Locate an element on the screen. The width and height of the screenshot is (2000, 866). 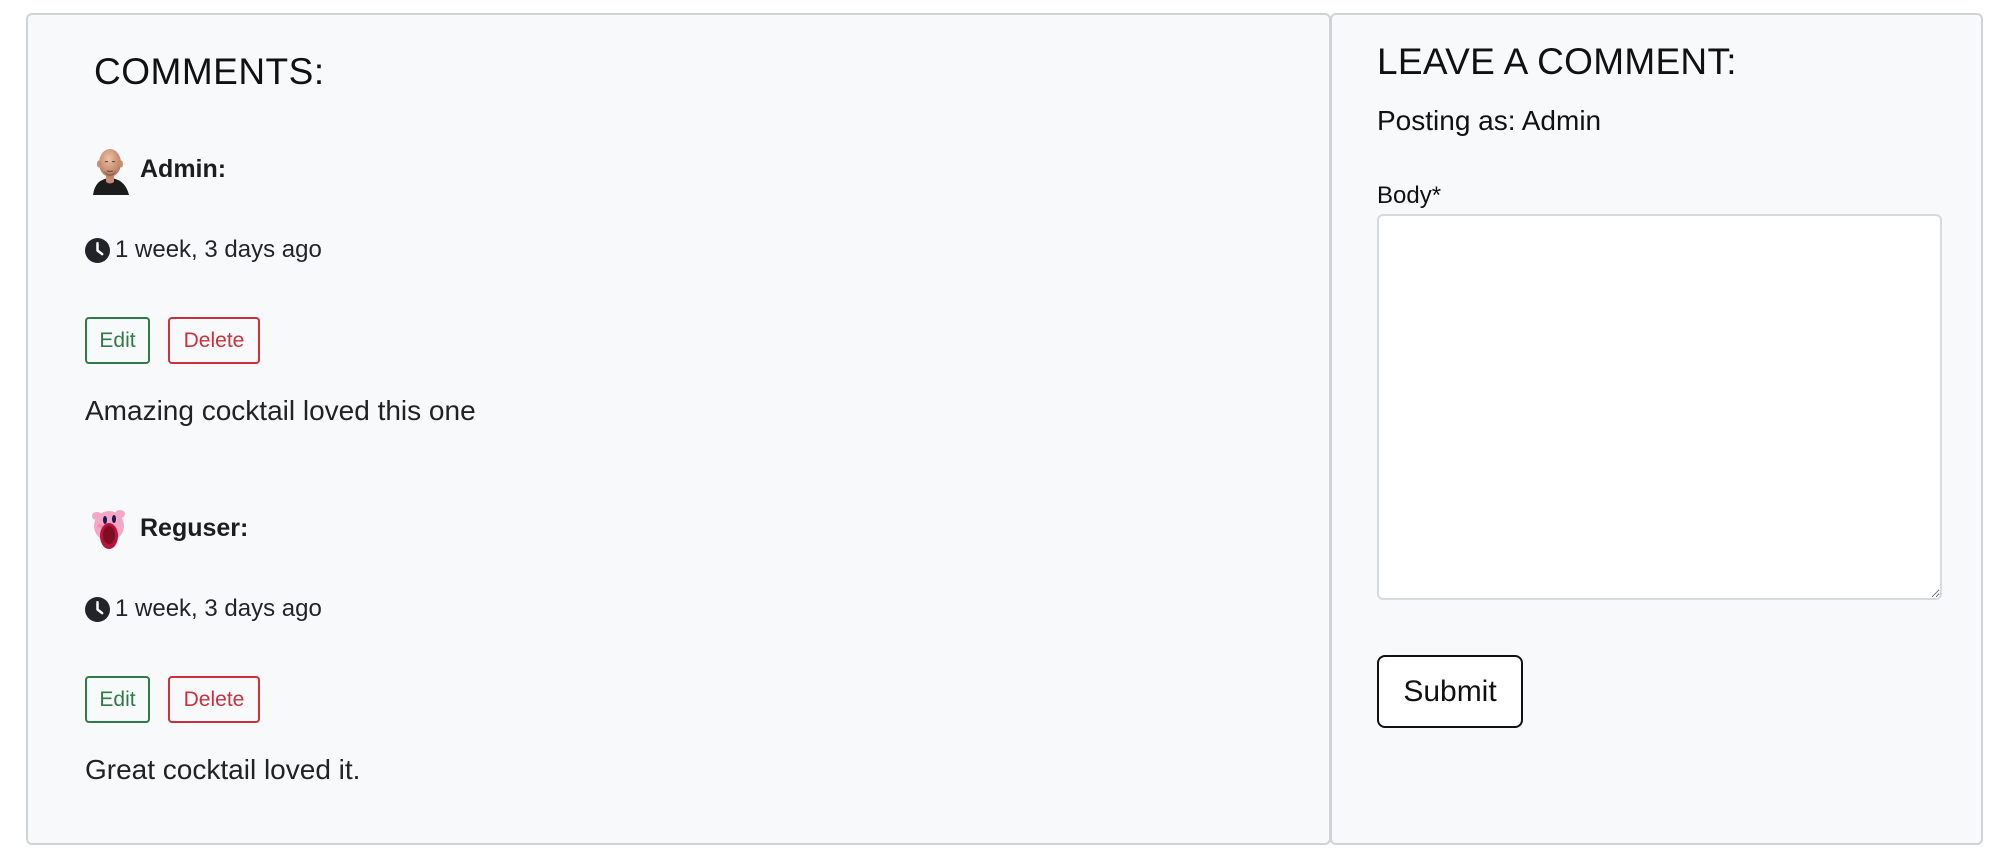
body-label: Body* is located at coordinates (1409, 195).